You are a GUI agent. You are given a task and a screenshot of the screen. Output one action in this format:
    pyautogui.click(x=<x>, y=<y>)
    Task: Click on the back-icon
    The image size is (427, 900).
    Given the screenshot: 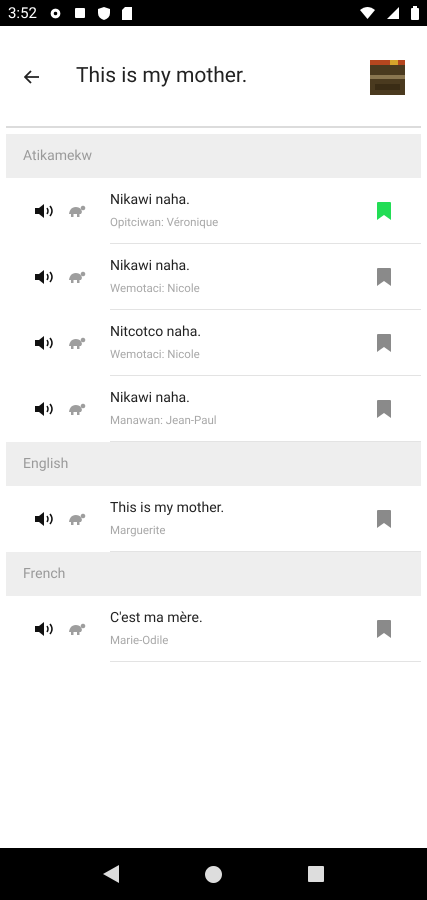 What is the action you would take?
    pyautogui.click(x=111, y=874)
    